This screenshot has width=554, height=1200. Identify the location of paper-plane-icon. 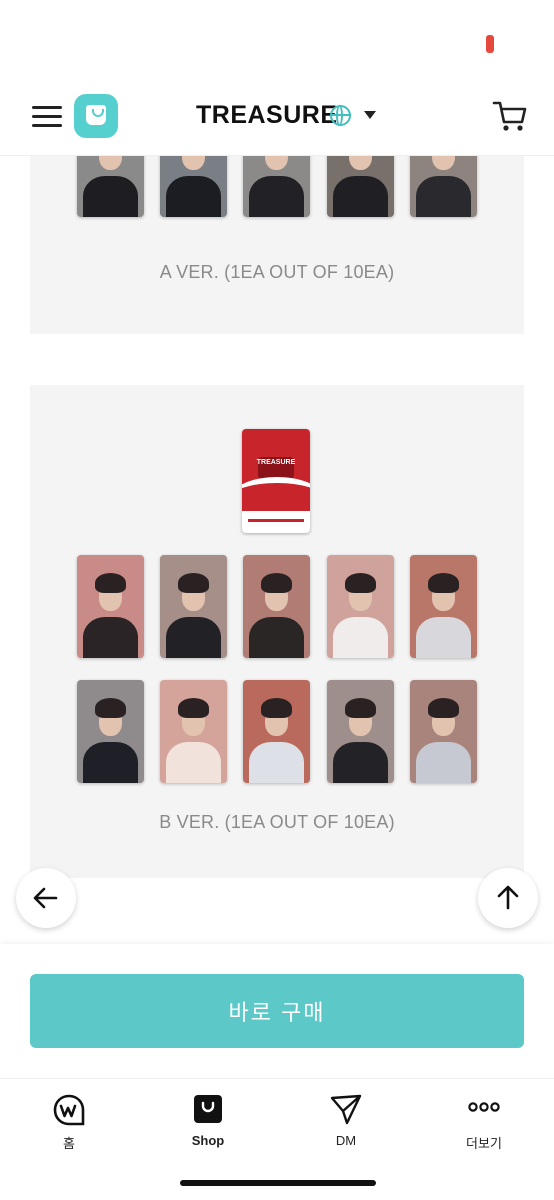
(346, 1109).